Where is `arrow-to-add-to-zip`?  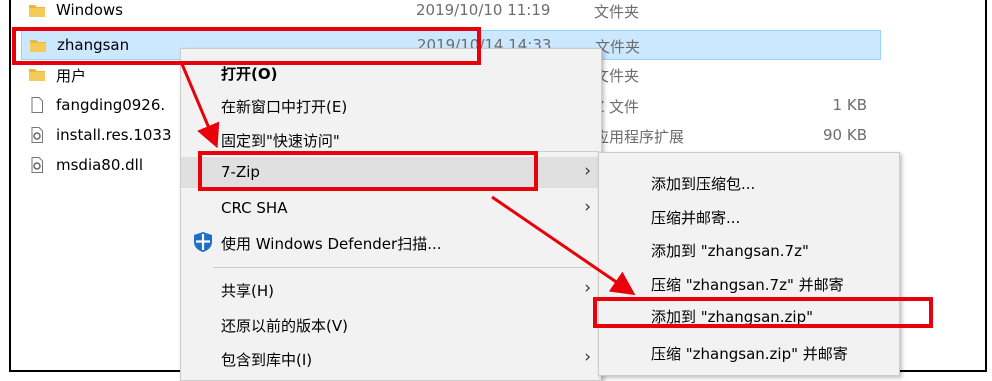
arrow-to-add-to-zip is located at coordinates (563, 245).